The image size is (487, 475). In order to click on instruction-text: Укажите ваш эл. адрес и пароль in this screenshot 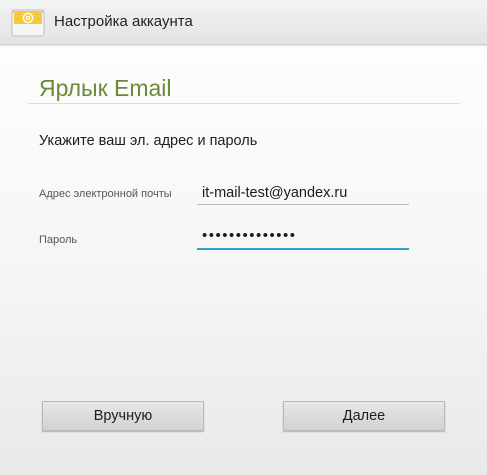, I will do `click(148, 141)`.